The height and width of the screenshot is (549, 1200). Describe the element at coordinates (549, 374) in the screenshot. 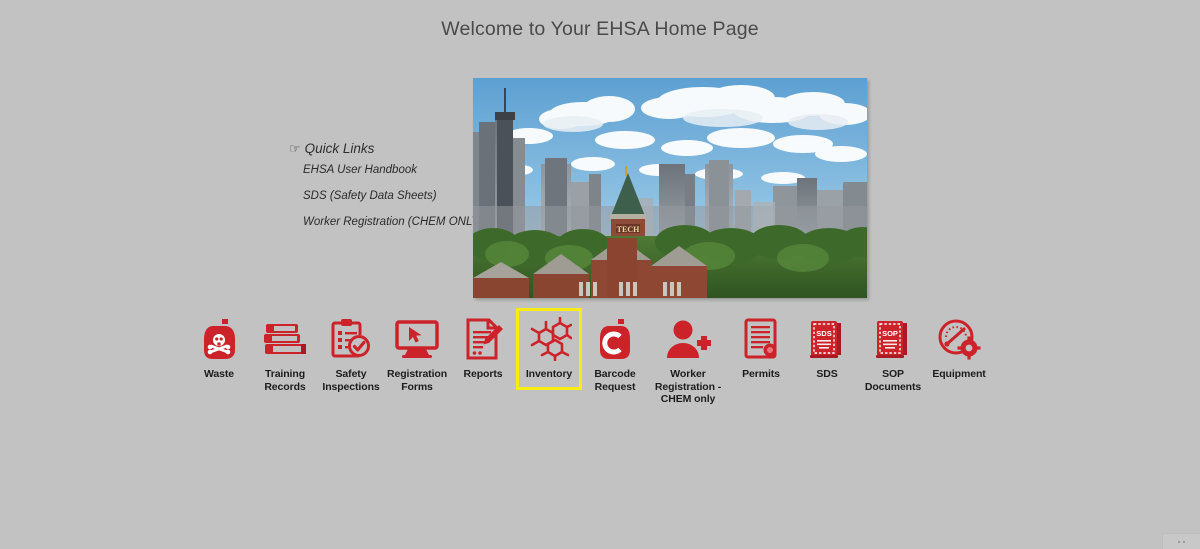

I see `tile-label: Inventory` at that location.